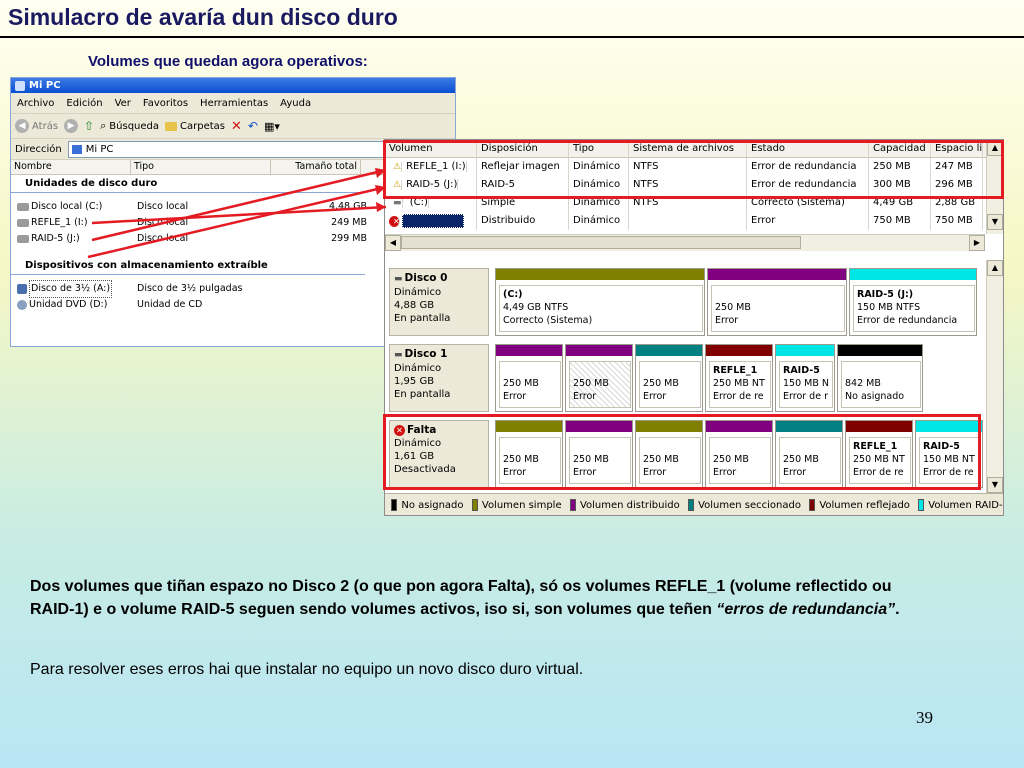  What do you see at coordinates (806, 609) in the screenshot?
I see `paragraph-emphasis: “erros de redundancia”` at bounding box center [806, 609].